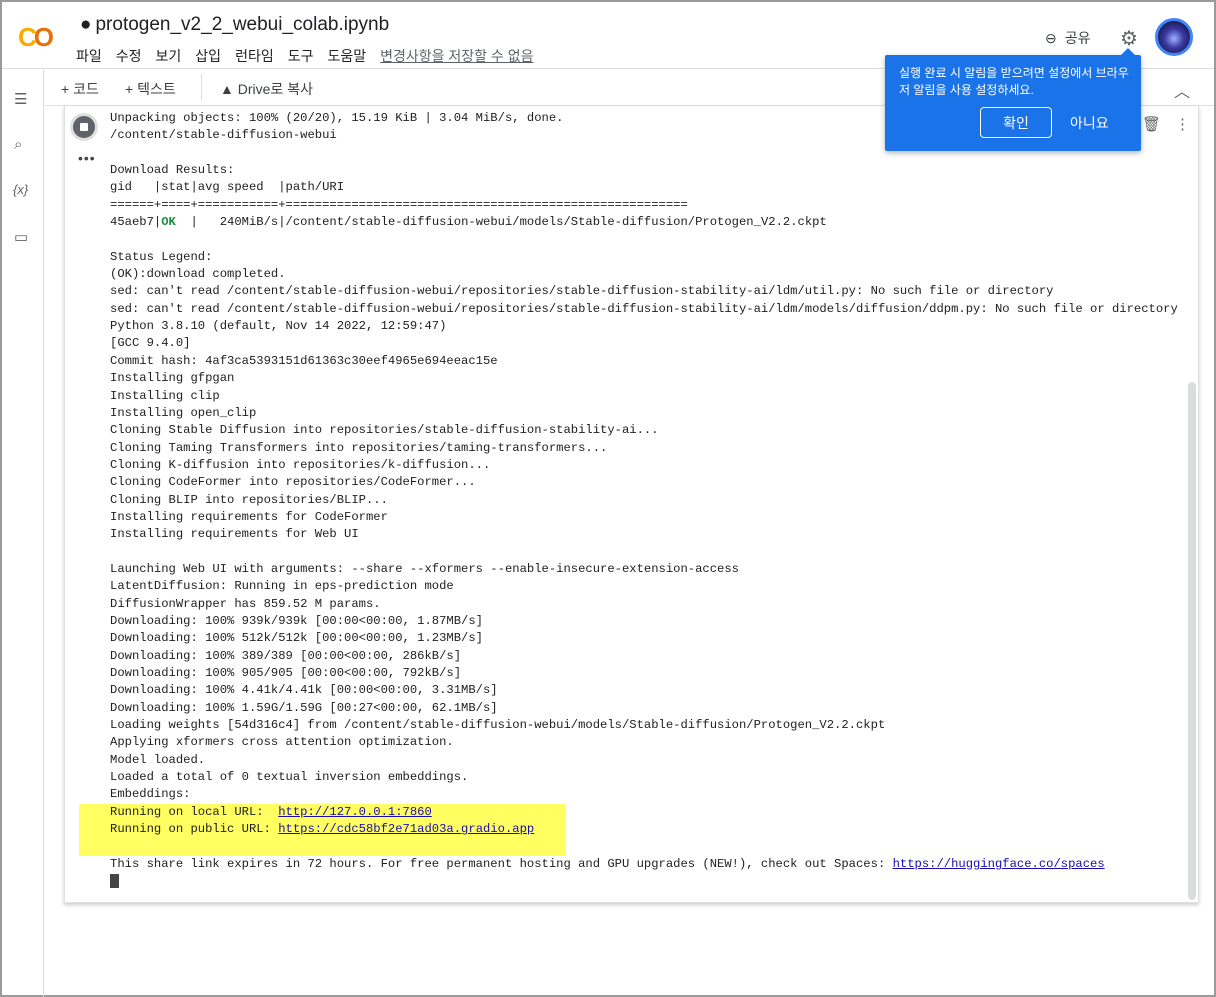 Image resolution: width=1216 pixels, height=997 pixels. I want to click on menu-runtime: 런타임, so click(254, 56).